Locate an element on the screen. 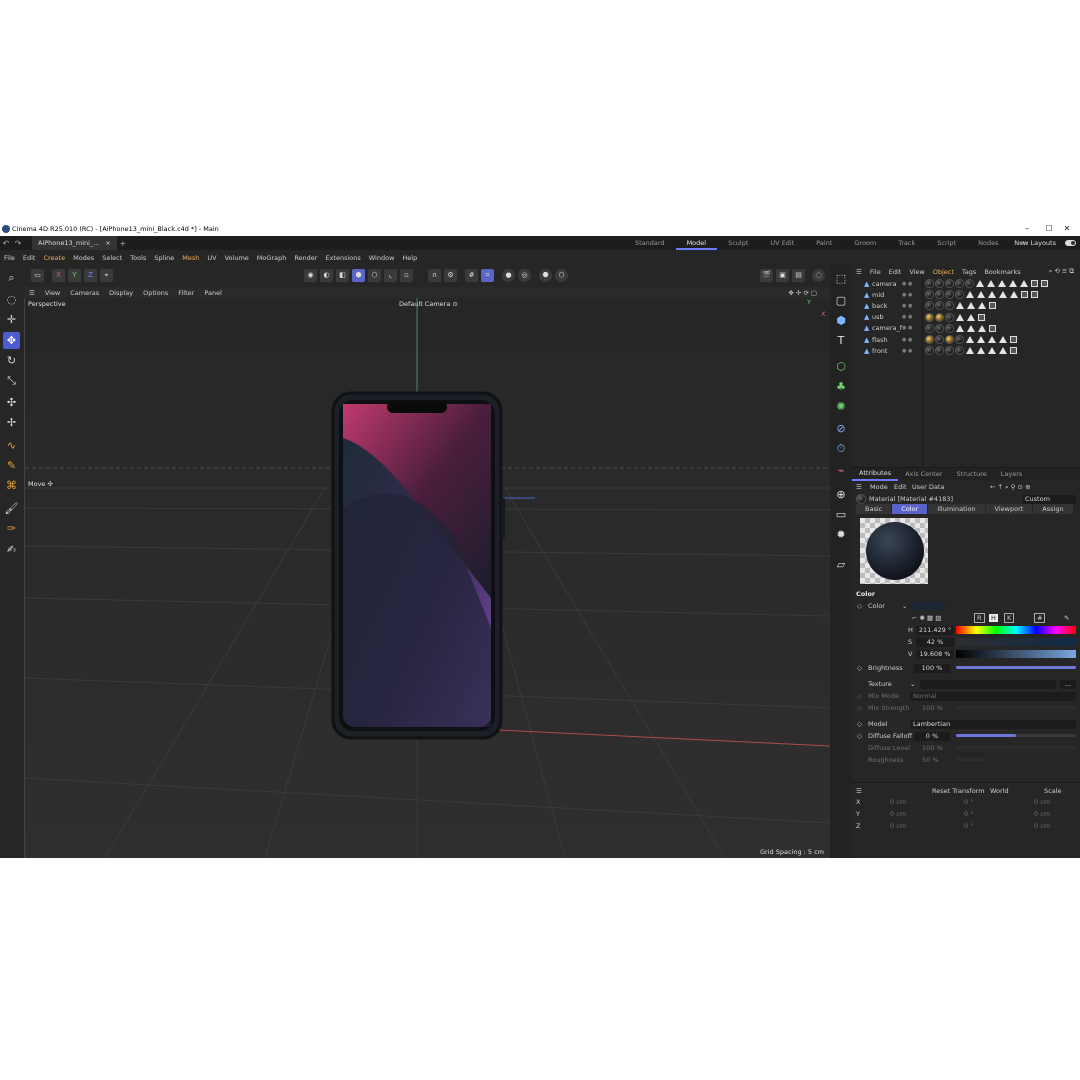 Image resolution: width=1080 pixels, height=1080 pixels. coord-scale-field: 0 cm is located at coordinates (1042, 802).